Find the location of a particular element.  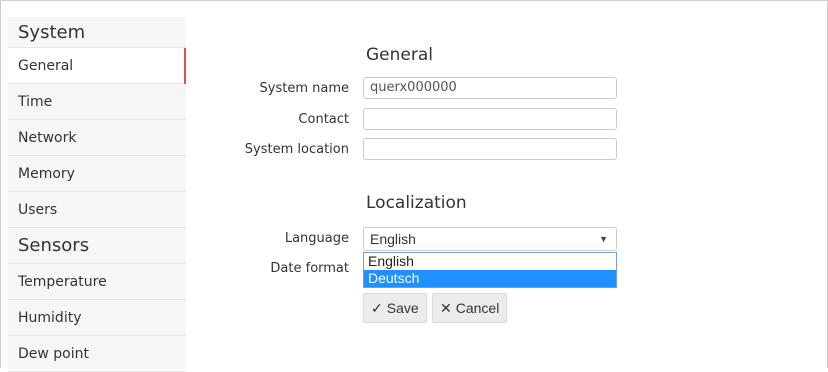

dropdown-arrow-icon: ▼ is located at coordinates (603, 239).